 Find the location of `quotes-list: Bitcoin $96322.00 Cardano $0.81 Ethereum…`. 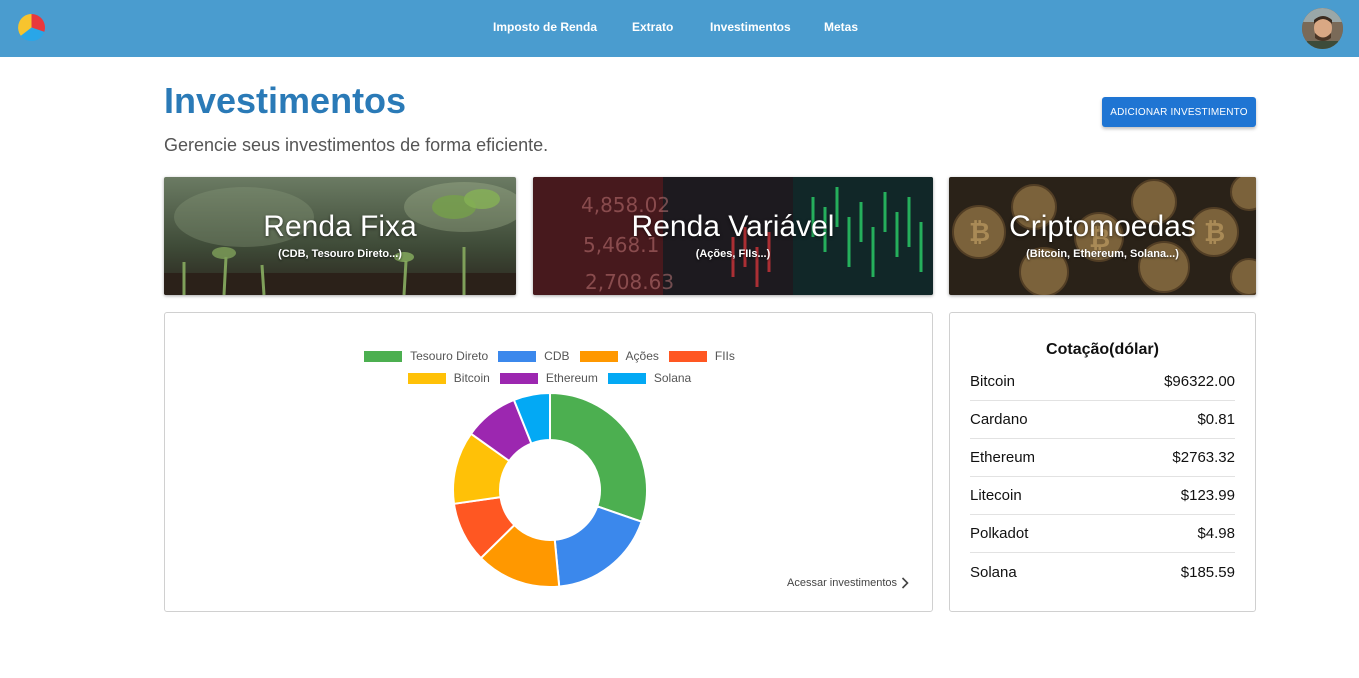

quotes-list: Bitcoin $96322.00 Cardano $0.81 Ethereum… is located at coordinates (1102, 477).